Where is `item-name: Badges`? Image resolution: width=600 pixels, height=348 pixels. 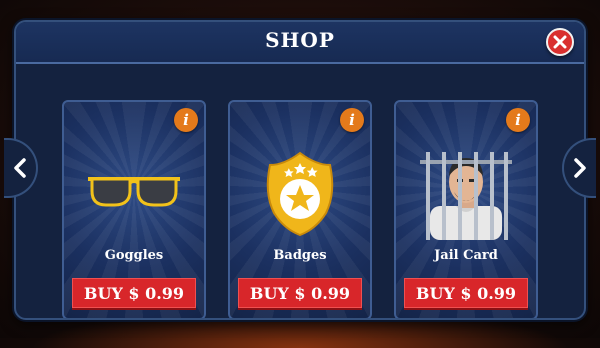
item-name: Badges is located at coordinates (300, 255).